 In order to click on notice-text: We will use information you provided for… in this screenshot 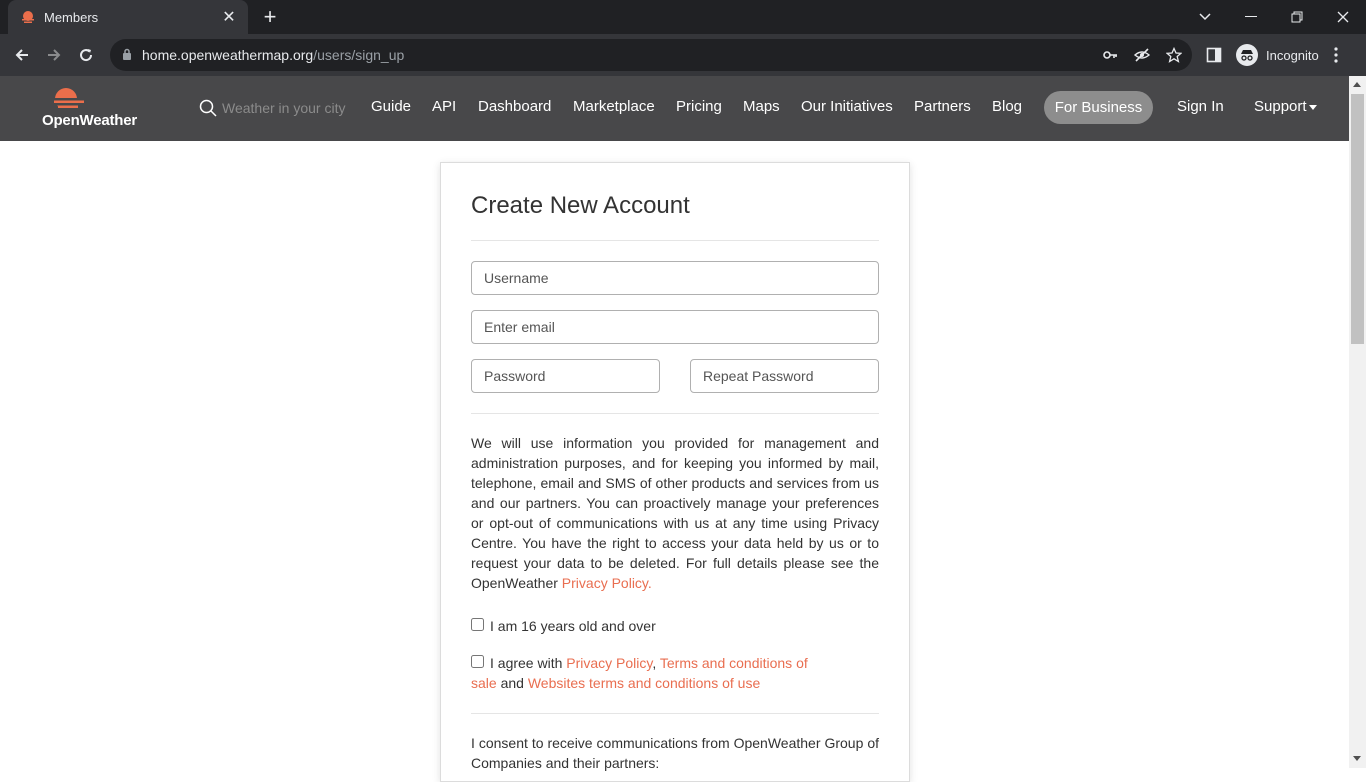, I will do `click(675, 513)`.